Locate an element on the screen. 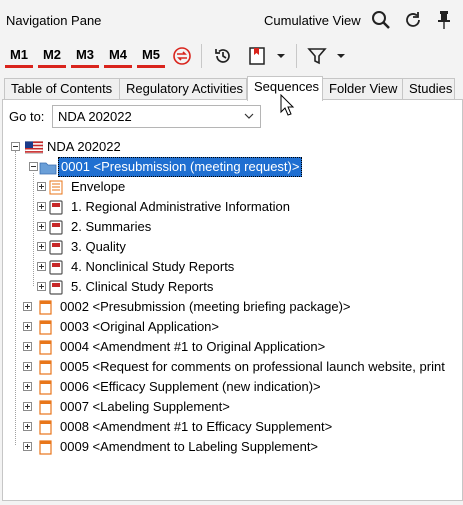 The height and width of the screenshot is (505, 463). tree-item-label: 5. Clinical Study Reports is located at coordinates (142, 286).